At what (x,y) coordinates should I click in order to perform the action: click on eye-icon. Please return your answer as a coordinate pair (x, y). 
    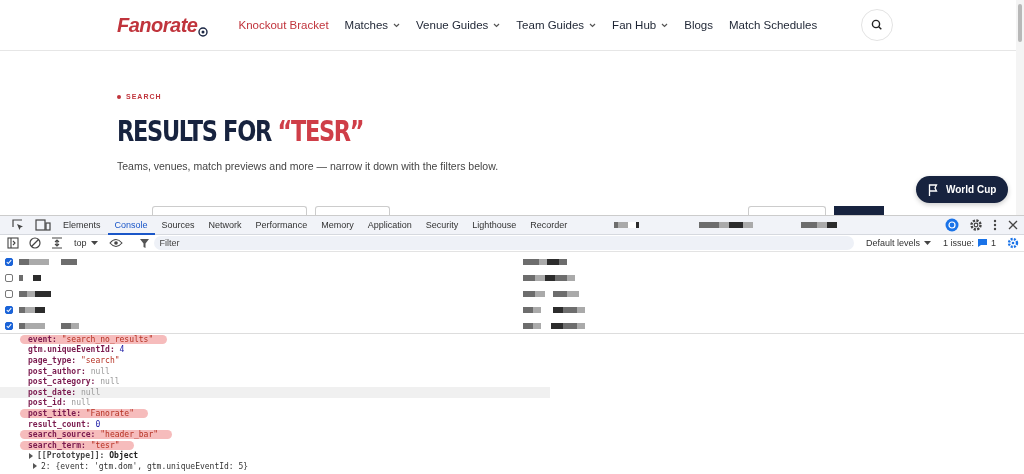
    Looking at the image, I should click on (115, 243).